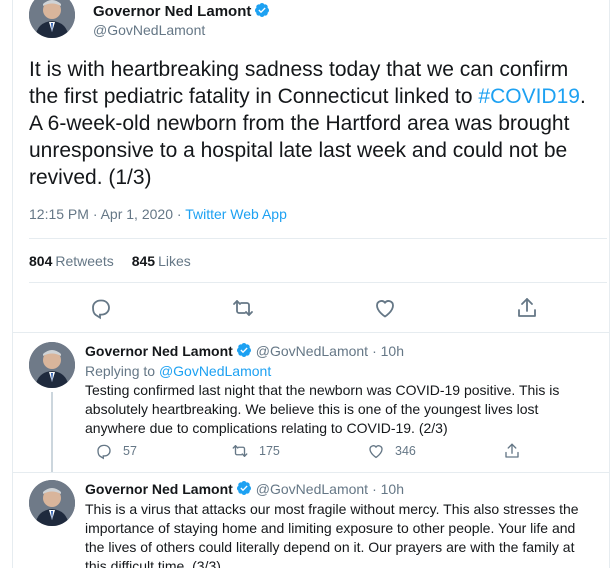 This screenshot has height=568, width=614. What do you see at coordinates (84, 261) in the screenshot?
I see `retweets-label: Retweets` at bounding box center [84, 261].